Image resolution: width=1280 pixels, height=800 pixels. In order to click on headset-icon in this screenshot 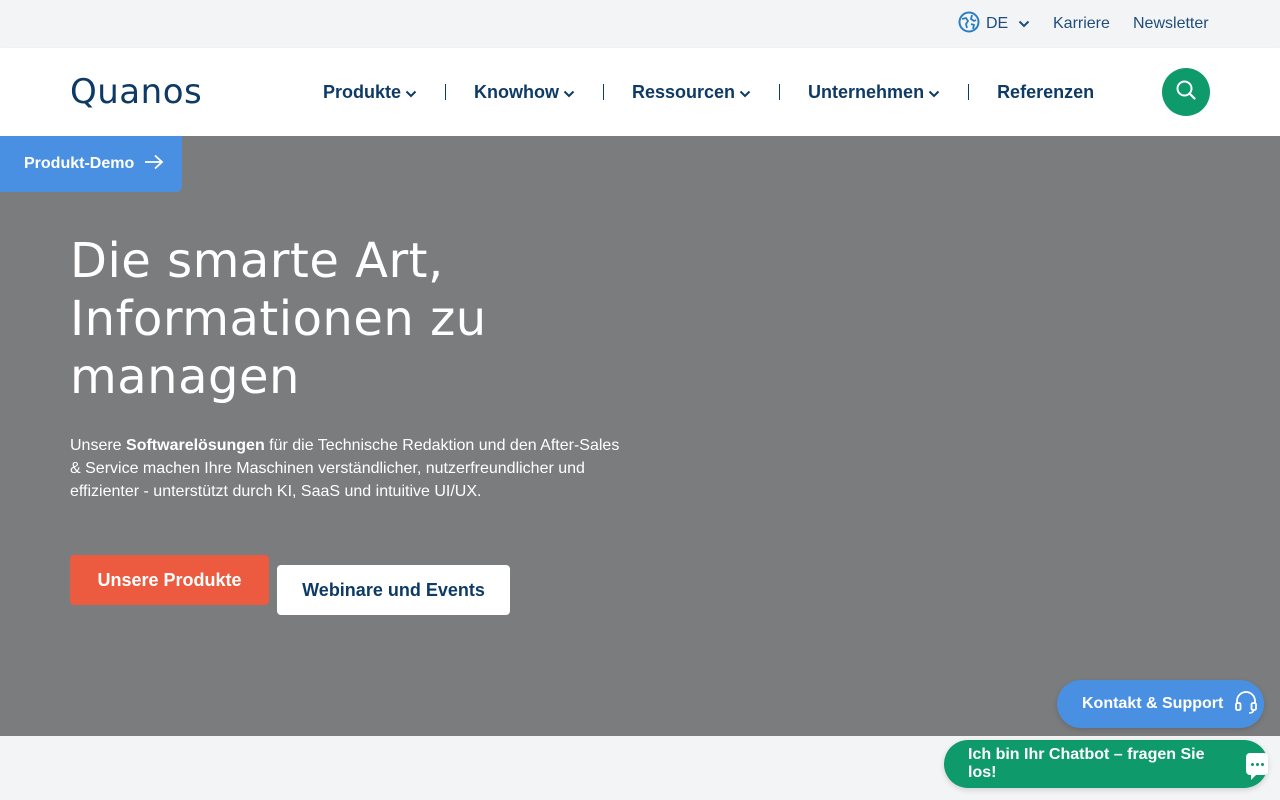, I will do `click(1246, 704)`.